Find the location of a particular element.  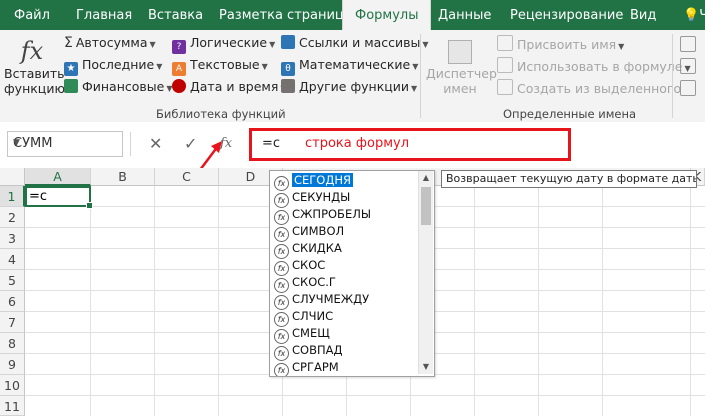

row-header: 11 is located at coordinates (12, 406).